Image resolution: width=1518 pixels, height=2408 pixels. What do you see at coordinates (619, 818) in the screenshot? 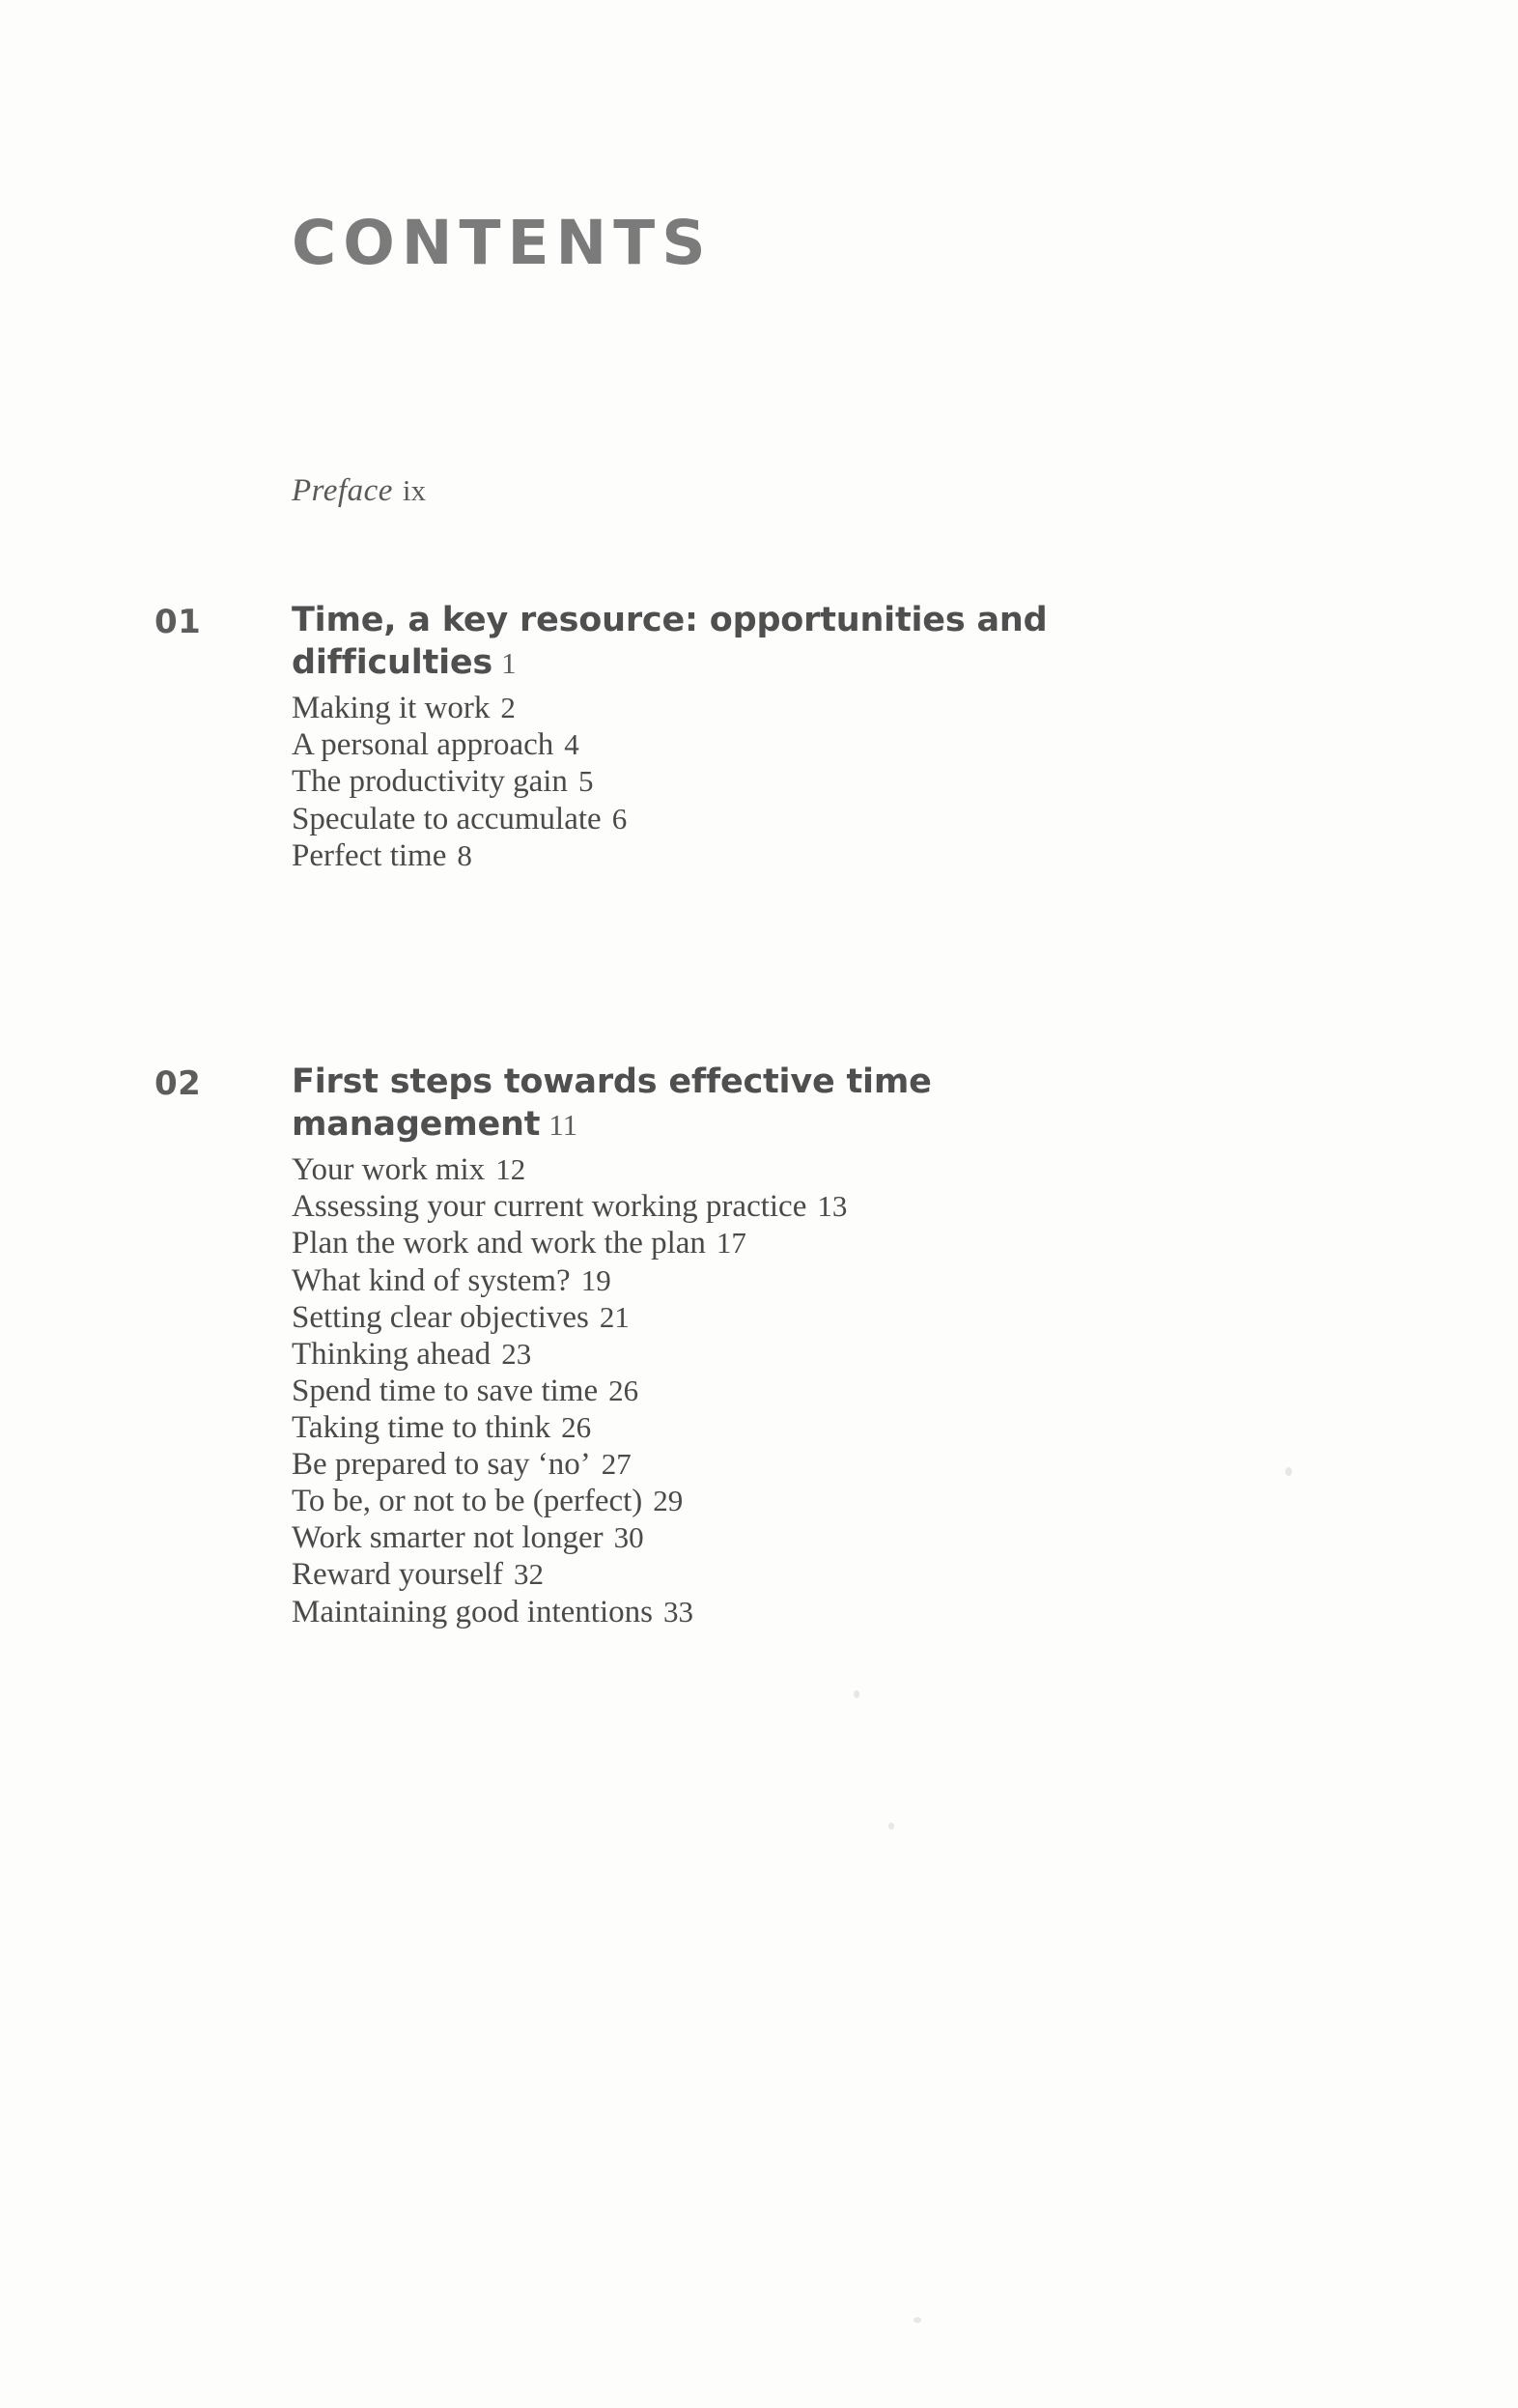
I see `section-page-number: 6` at bounding box center [619, 818].